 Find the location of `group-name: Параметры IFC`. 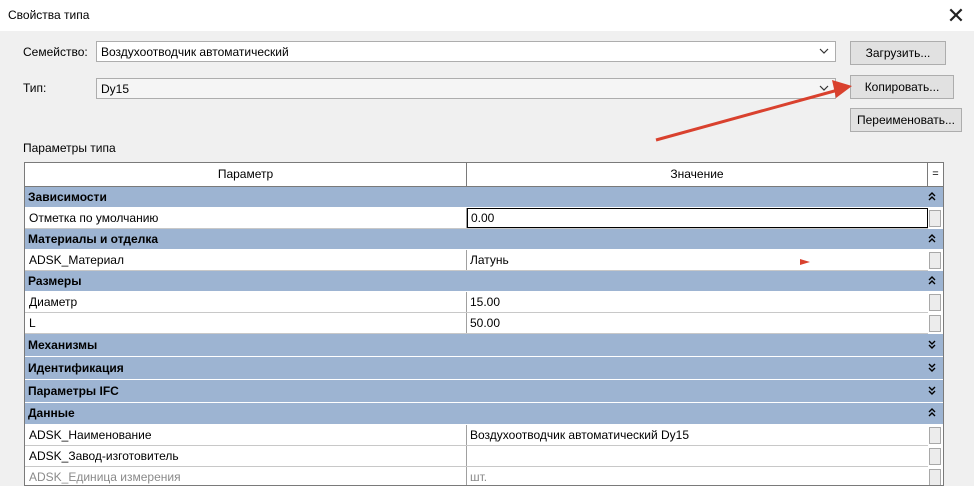

group-name: Параметры IFC is located at coordinates (73, 391).